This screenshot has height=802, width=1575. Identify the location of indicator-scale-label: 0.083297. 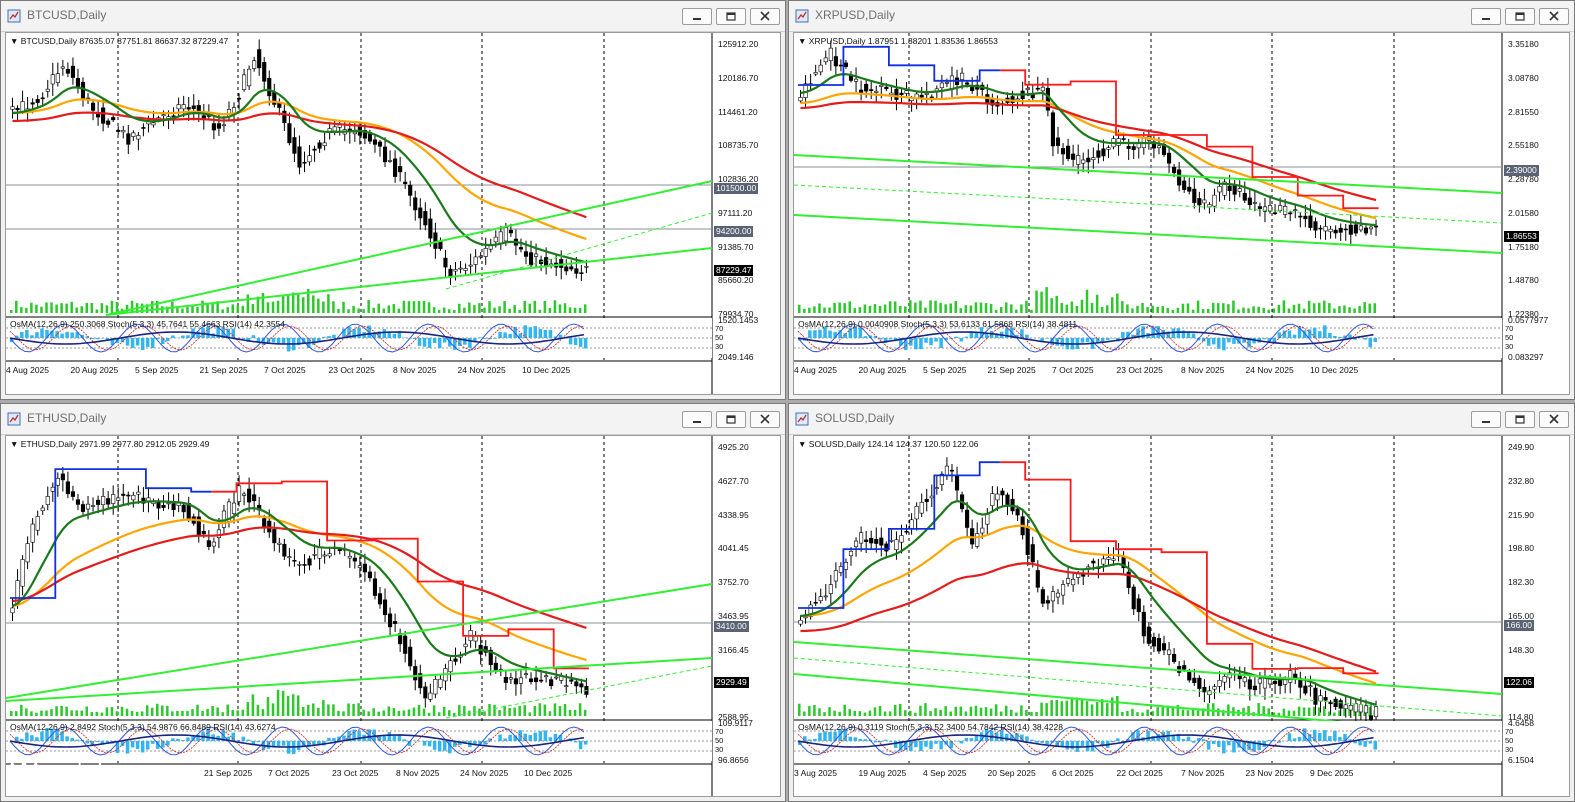
(1526, 357).